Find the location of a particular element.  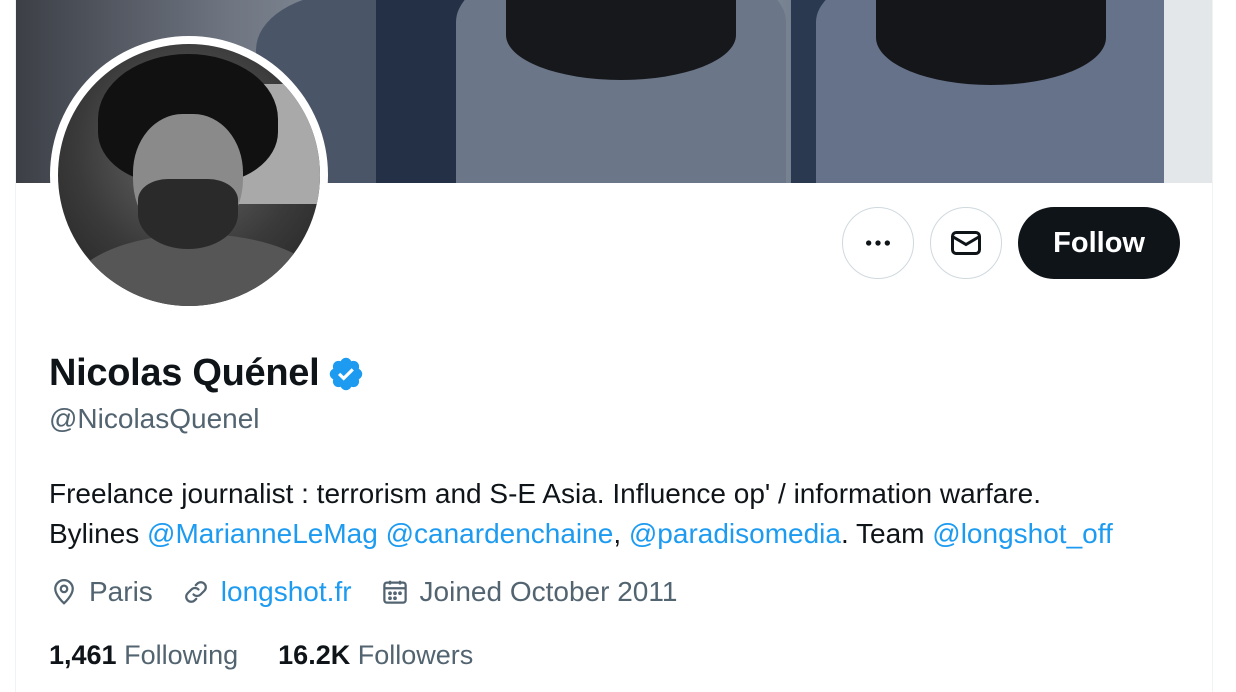

location-item: Paris is located at coordinates (101, 592).